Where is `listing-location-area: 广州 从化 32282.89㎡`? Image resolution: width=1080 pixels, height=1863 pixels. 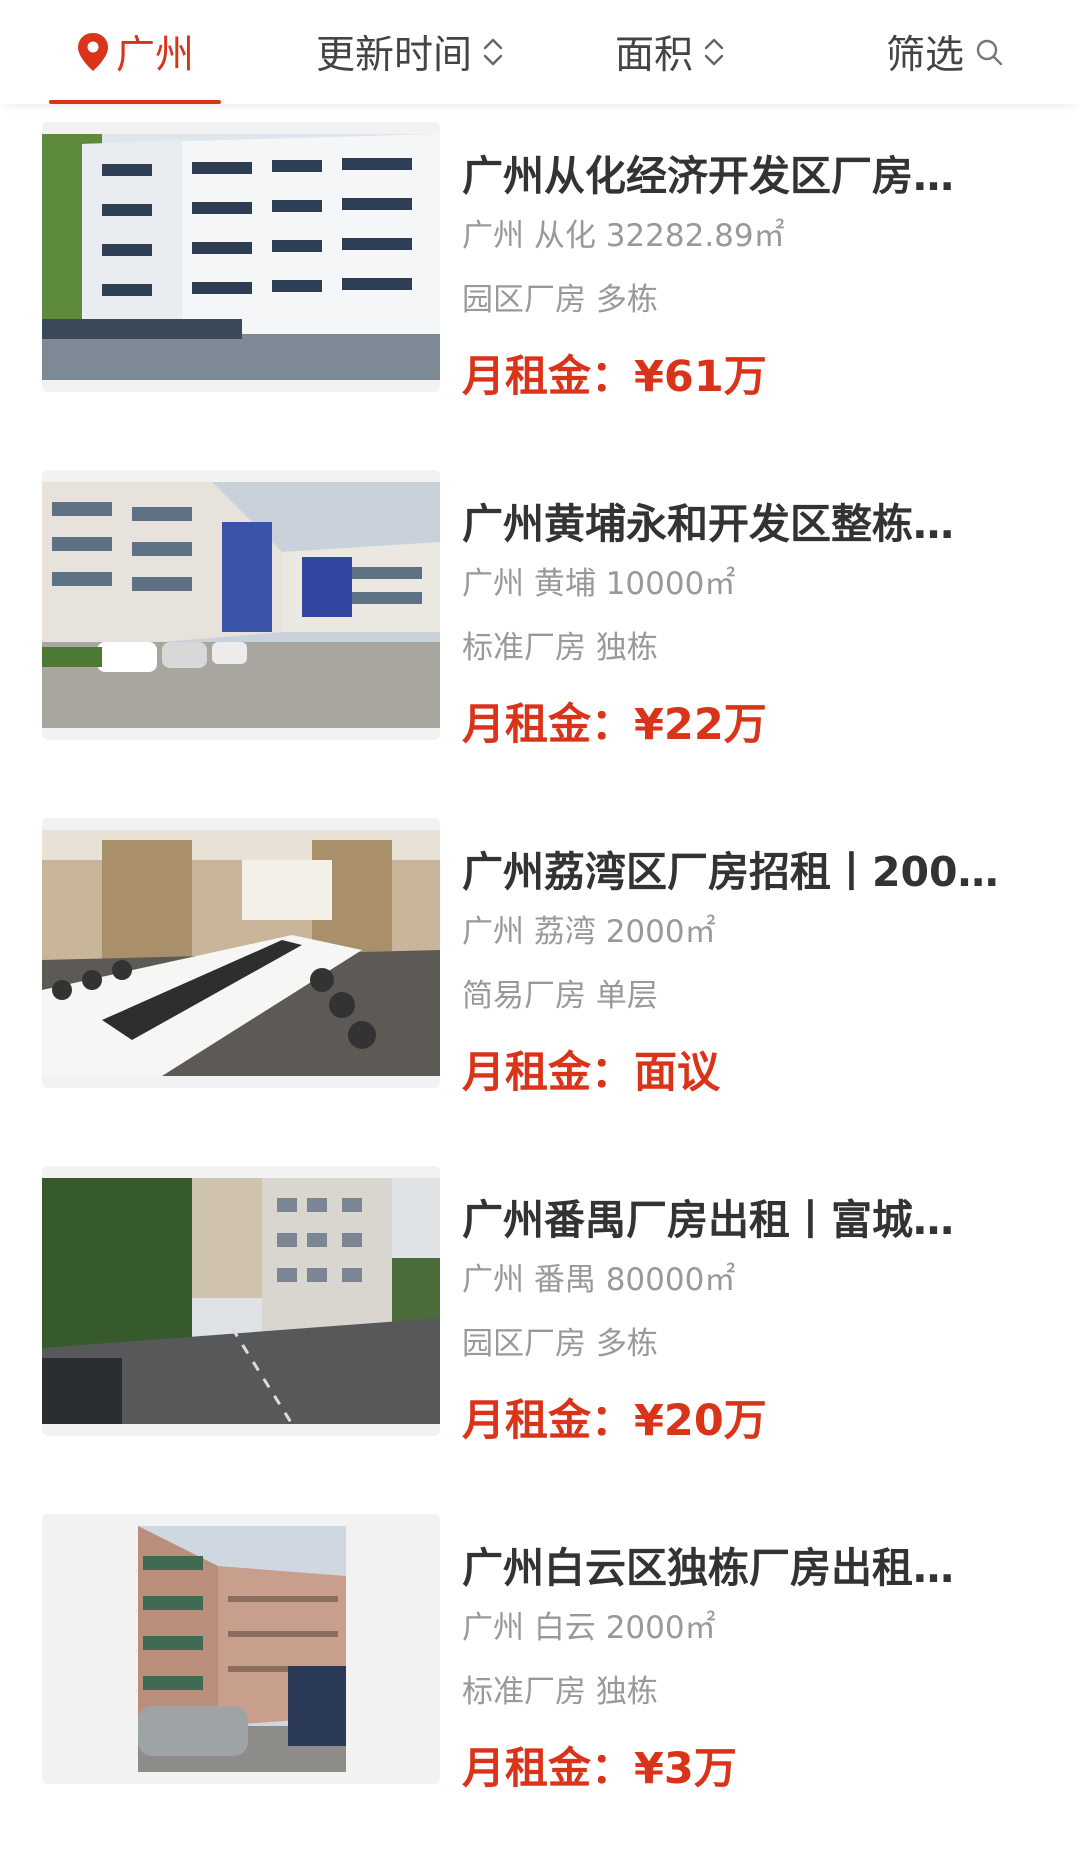
listing-location-area: 广州 从化 32282.89㎡ is located at coordinates (623, 236).